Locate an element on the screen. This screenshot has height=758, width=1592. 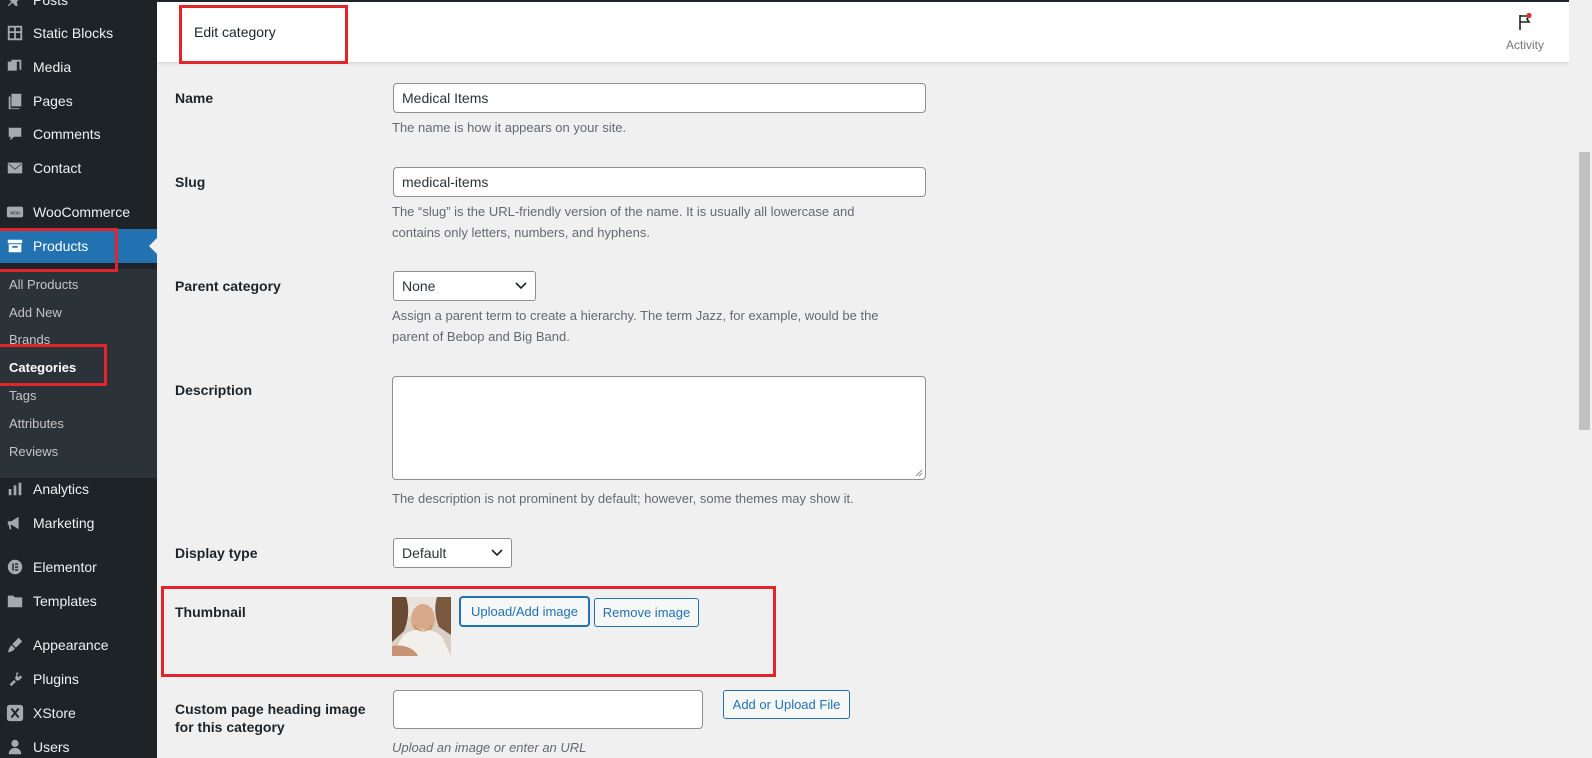
brush-icon is located at coordinates (15, 645).